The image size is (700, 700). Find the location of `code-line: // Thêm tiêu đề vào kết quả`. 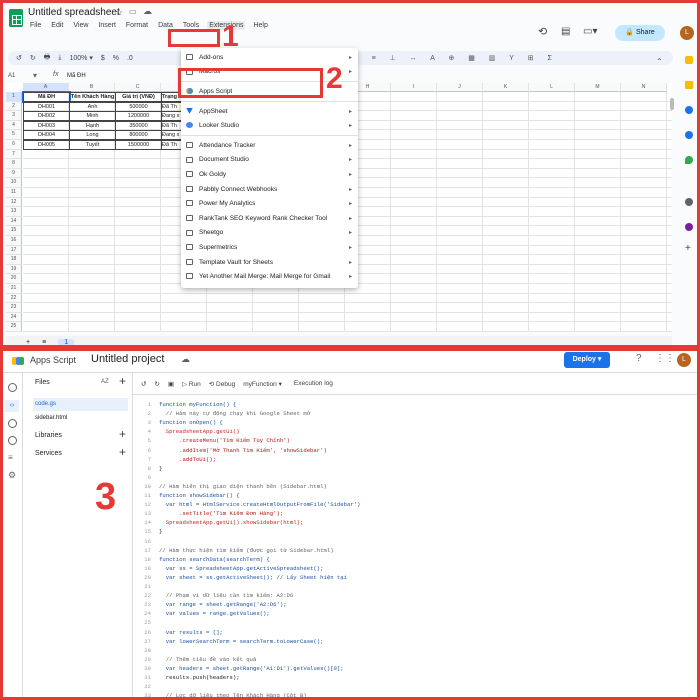

code-line: // Thêm tiêu đề vào kết quả is located at coordinates (208, 660).